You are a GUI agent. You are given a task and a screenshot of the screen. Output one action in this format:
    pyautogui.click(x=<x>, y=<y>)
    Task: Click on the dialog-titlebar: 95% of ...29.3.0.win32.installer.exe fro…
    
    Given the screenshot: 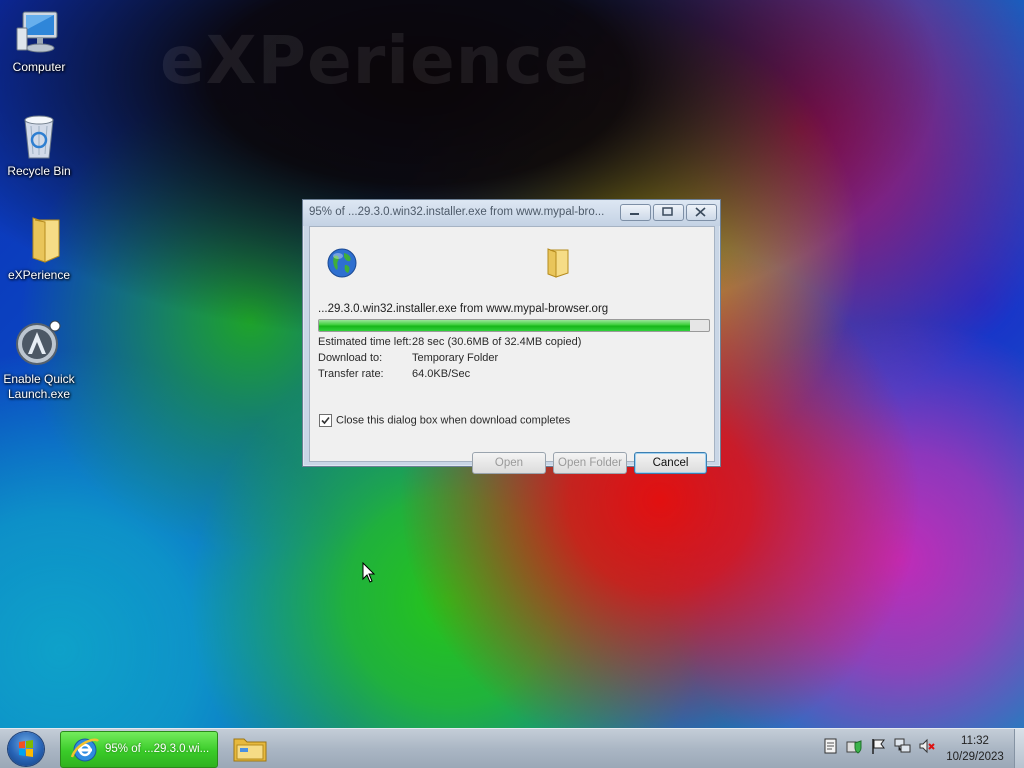 What is the action you would take?
    pyautogui.click(x=511, y=213)
    